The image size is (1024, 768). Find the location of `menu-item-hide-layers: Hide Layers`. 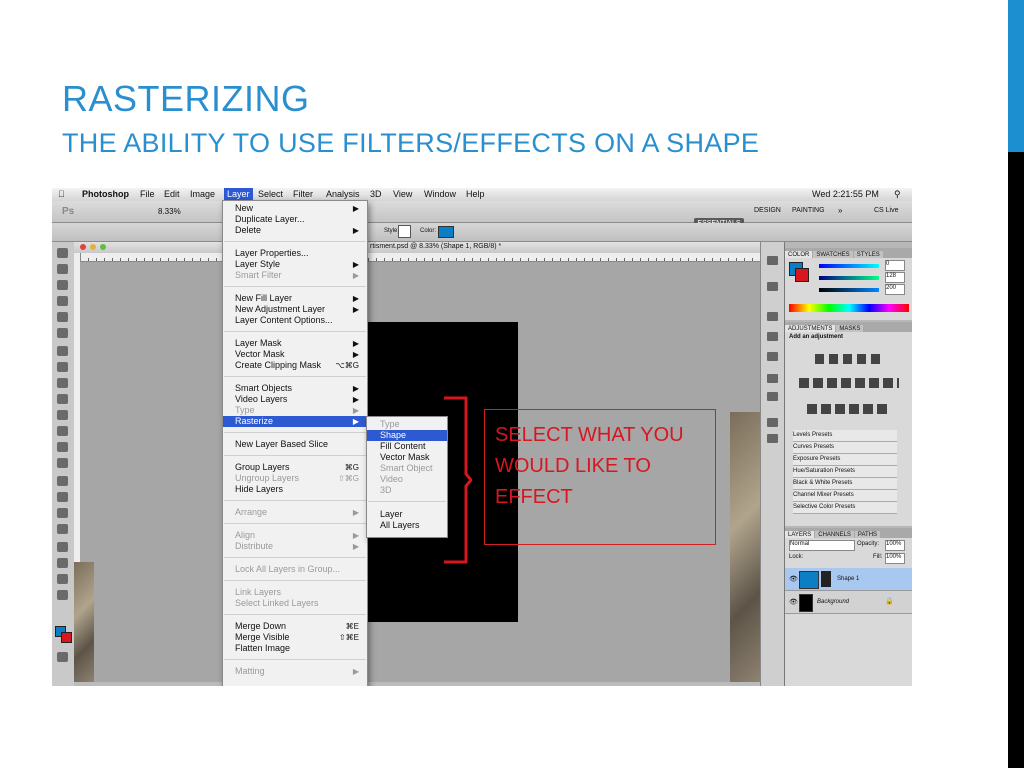

menu-item-hide-layers: Hide Layers is located at coordinates (295, 489).